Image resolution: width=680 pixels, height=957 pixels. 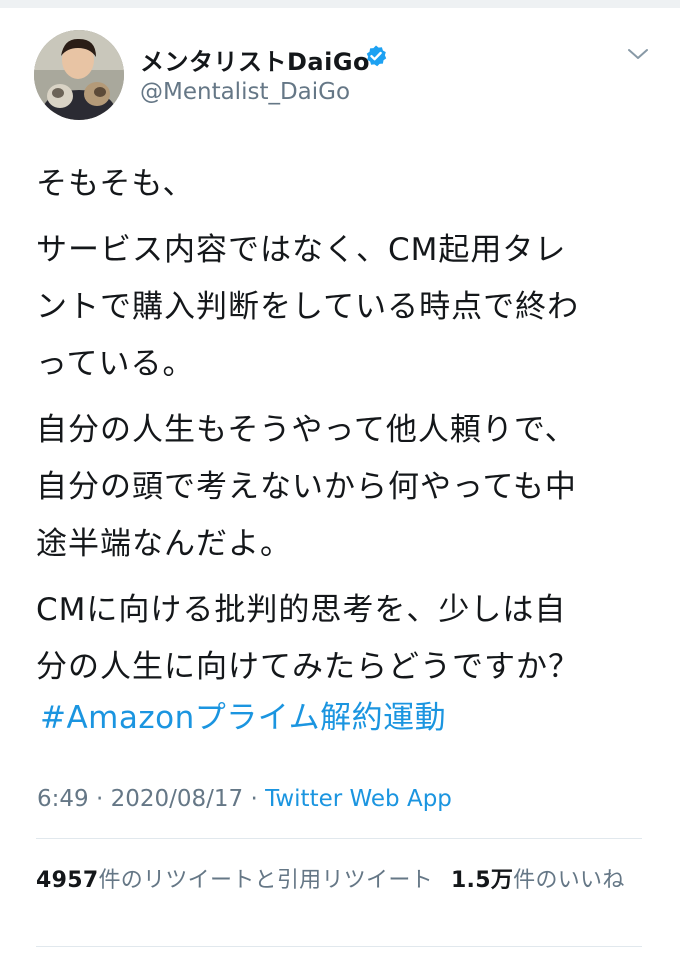 I want to click on retweets-count: 4957, so click(x=67, y=880).